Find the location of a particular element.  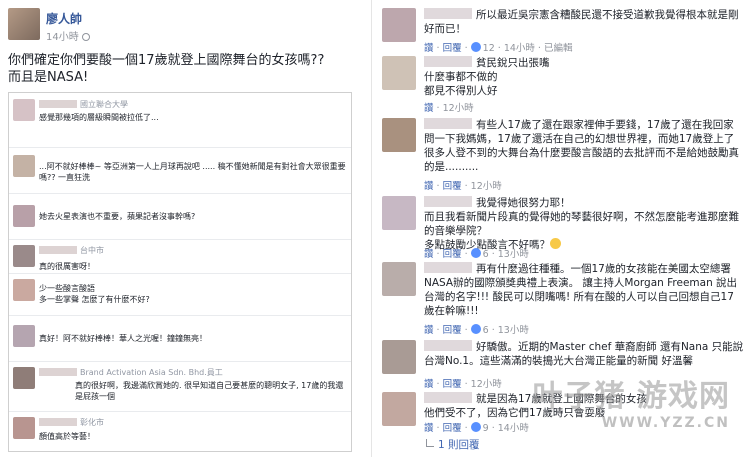

comment-text: 真好！阿不就好棒棒！華人之光喔！鐘鐘無亮！ is located at coordinates (123, 338).